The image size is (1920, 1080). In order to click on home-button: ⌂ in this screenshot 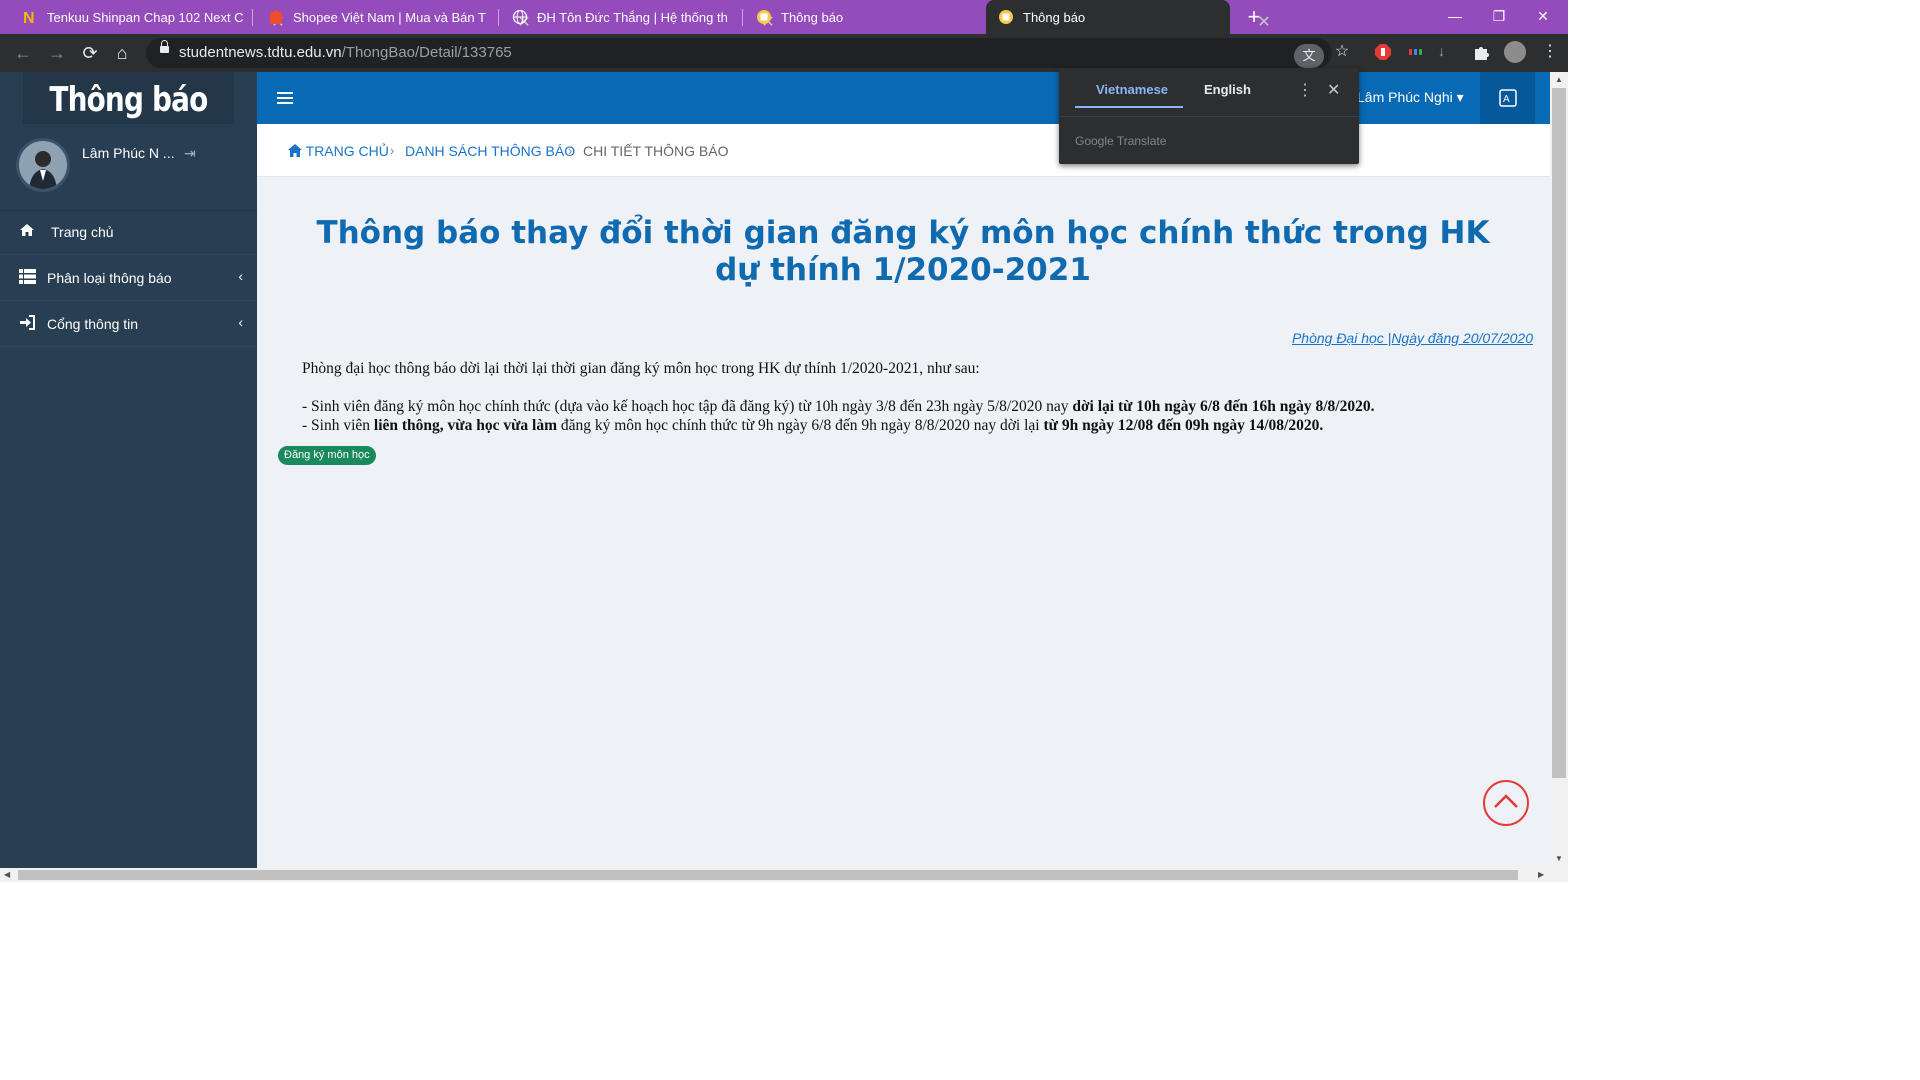, I will do `click(122, 53)`.